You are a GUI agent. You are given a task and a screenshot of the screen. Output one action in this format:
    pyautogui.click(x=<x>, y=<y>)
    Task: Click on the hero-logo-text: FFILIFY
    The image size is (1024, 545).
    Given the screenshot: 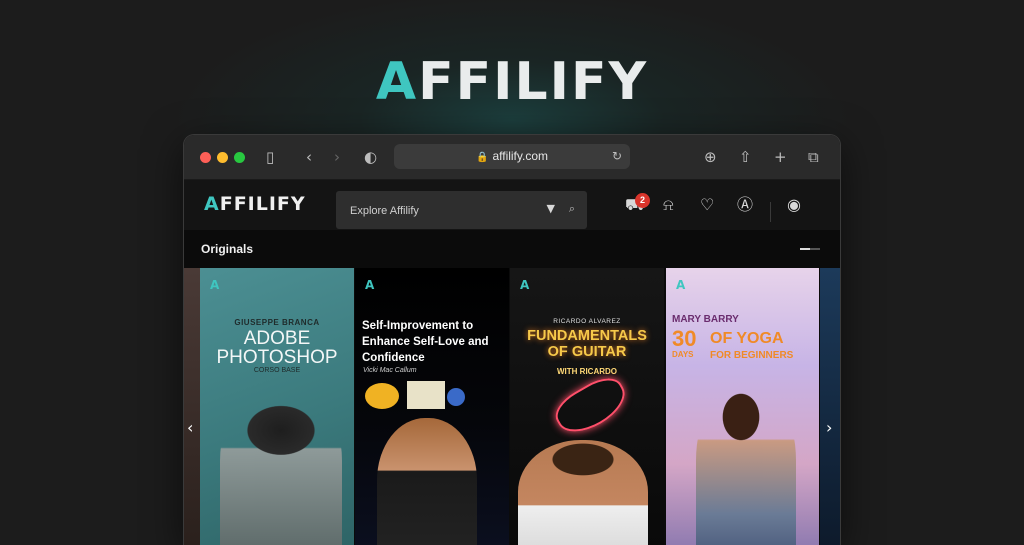 What is the action you would take?
    pyautogui.click(x=533, y=82)
    